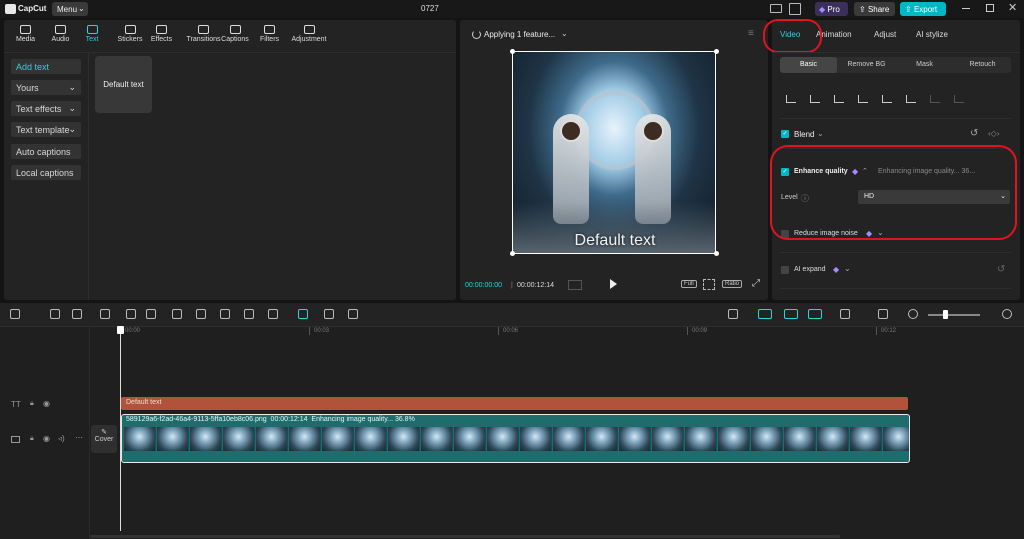 The image size is (1024, 539). Describe the element at coordinates (575, 285) in the screenshot. I see `grid-icon` at that location.